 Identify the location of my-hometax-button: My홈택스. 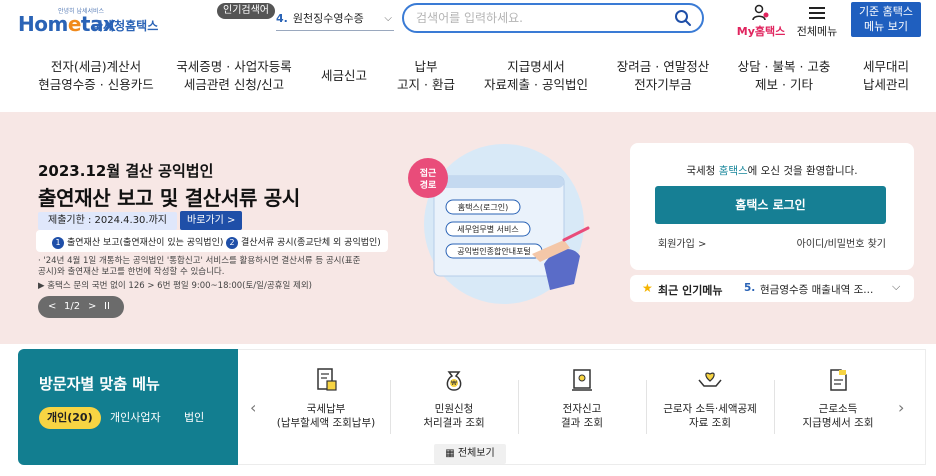
(761, 21).